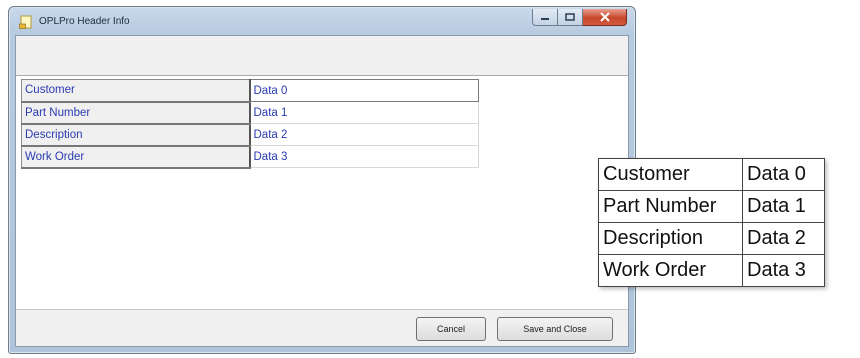 The height and width of the screenshot is (358, 860). I want to click on field-label: Work Order, so click(136, 157).